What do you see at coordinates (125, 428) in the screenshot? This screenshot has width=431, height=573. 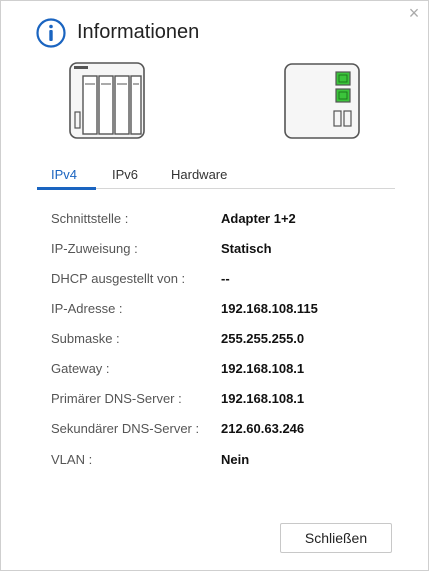 I see `info-label: Sekundärer DNS-Server :` at bounding box center [125, 428].